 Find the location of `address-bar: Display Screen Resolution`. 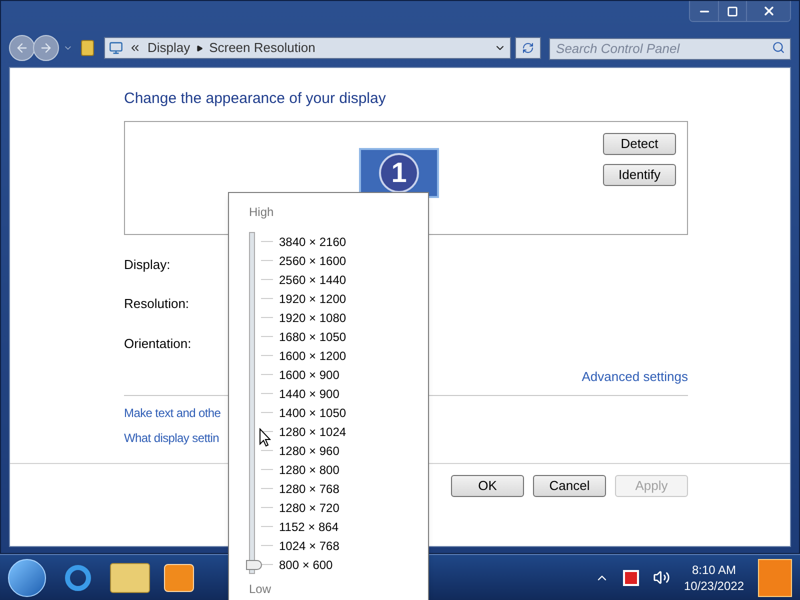

address-bar: Display Screen Resolution is located at coordinates (308, 48).